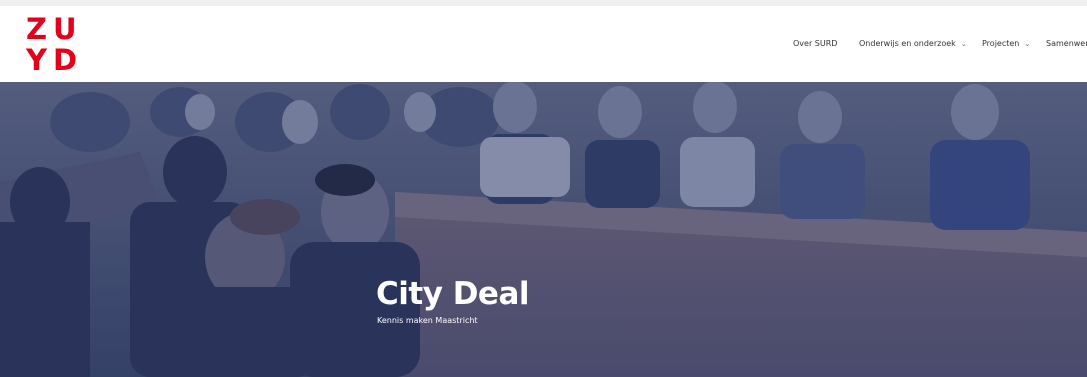  What do you see at coordinates (427, 320) in the screenshot?
I see `hero-subtitle: Kennis maken Maastricht` at bounding box center [427, 320].